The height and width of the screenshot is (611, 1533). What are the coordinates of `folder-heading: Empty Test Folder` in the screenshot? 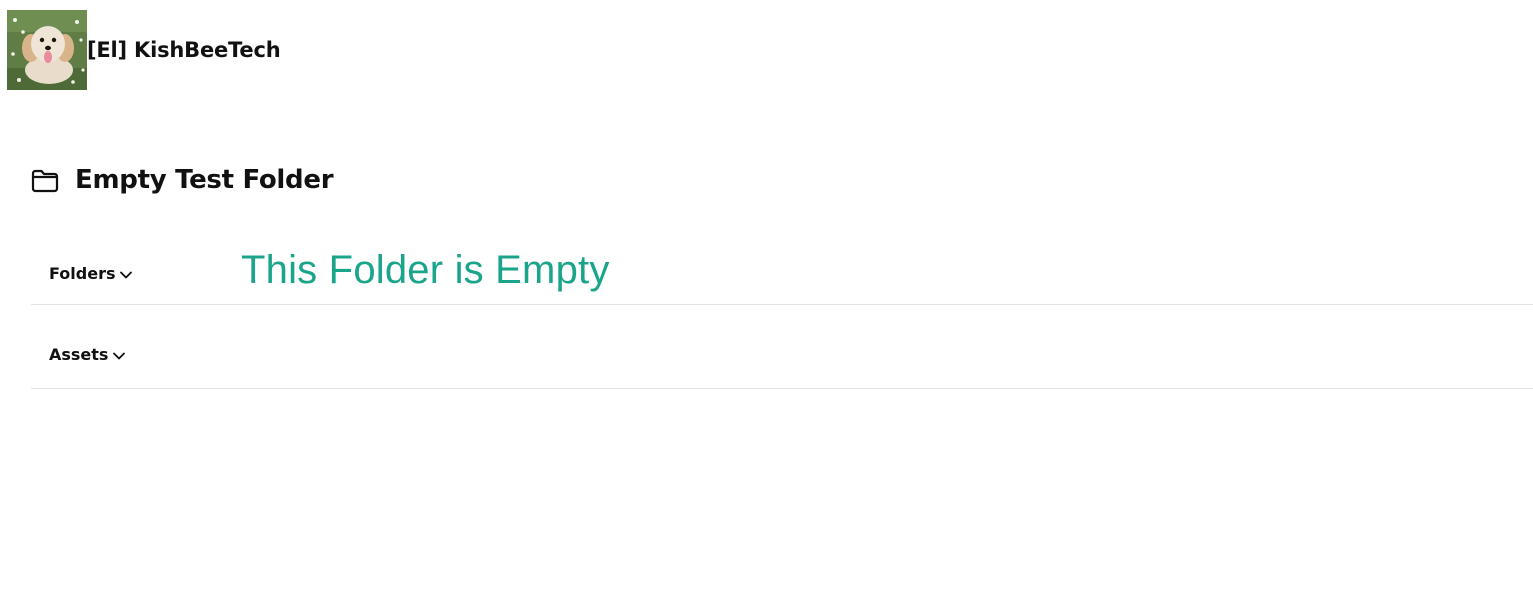 It's located at (182, 180).